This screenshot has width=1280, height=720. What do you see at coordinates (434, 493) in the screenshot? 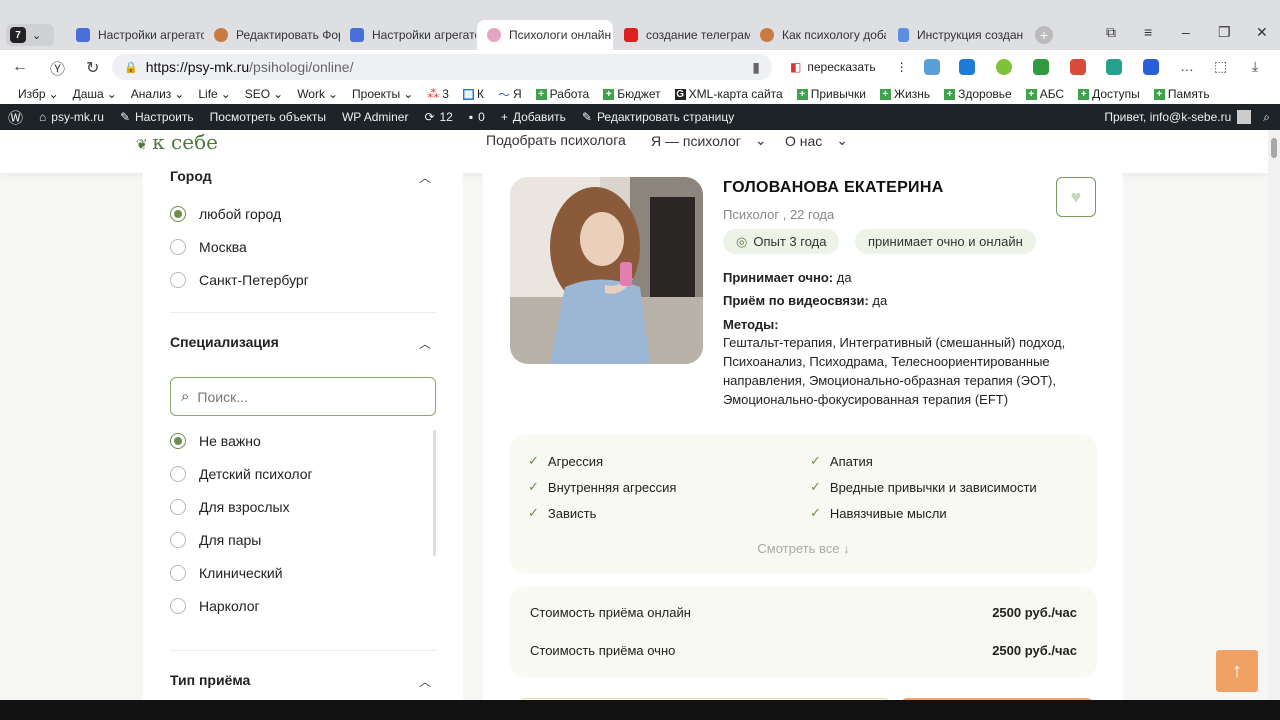
I see `spec-list-scrollbar` at bounding box center [434, 493].